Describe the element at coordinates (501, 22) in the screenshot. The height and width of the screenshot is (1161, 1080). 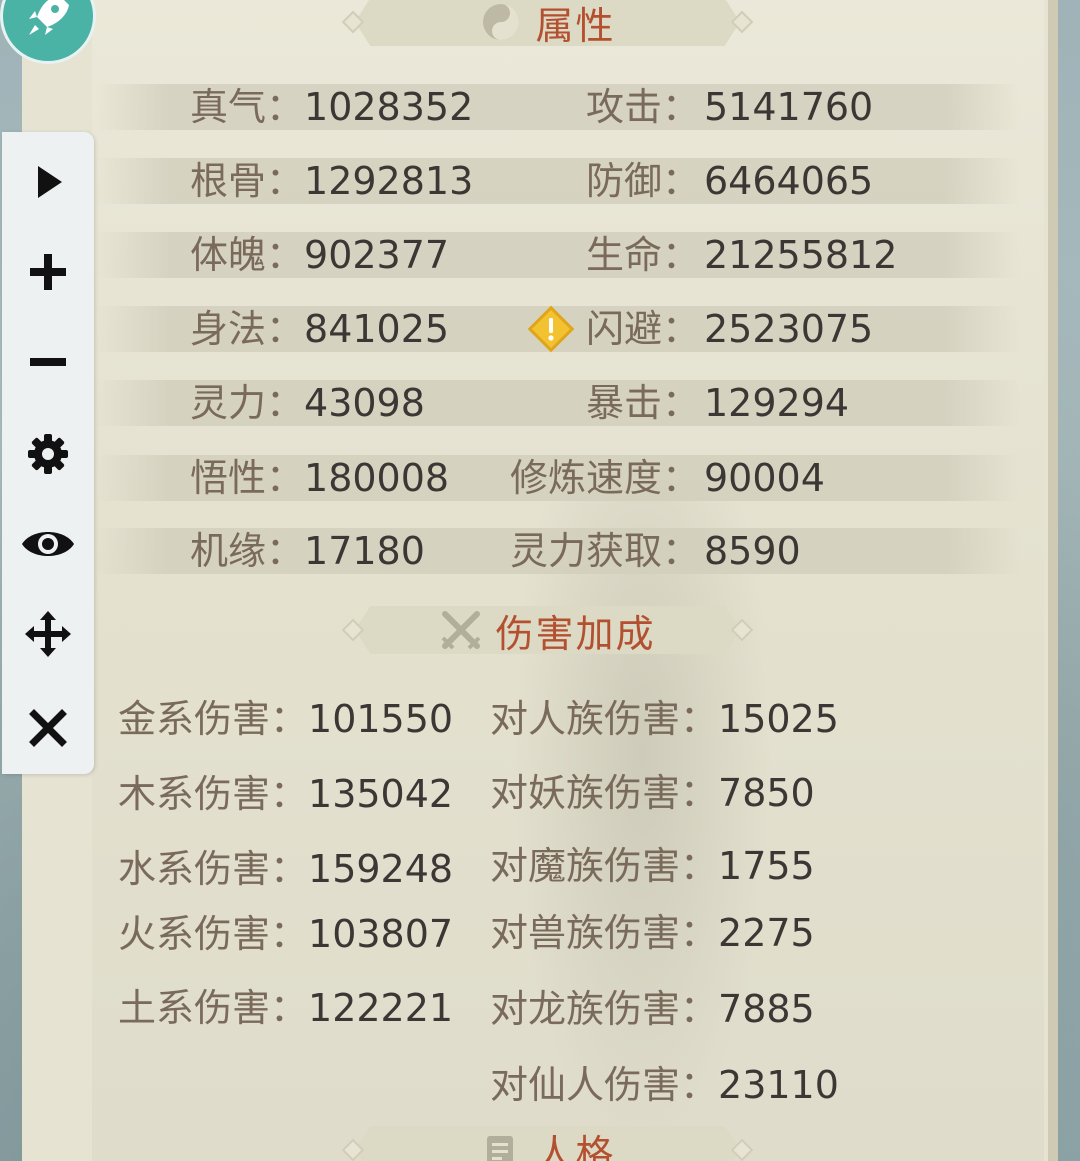
I see `yin-yang-icon` at that location.